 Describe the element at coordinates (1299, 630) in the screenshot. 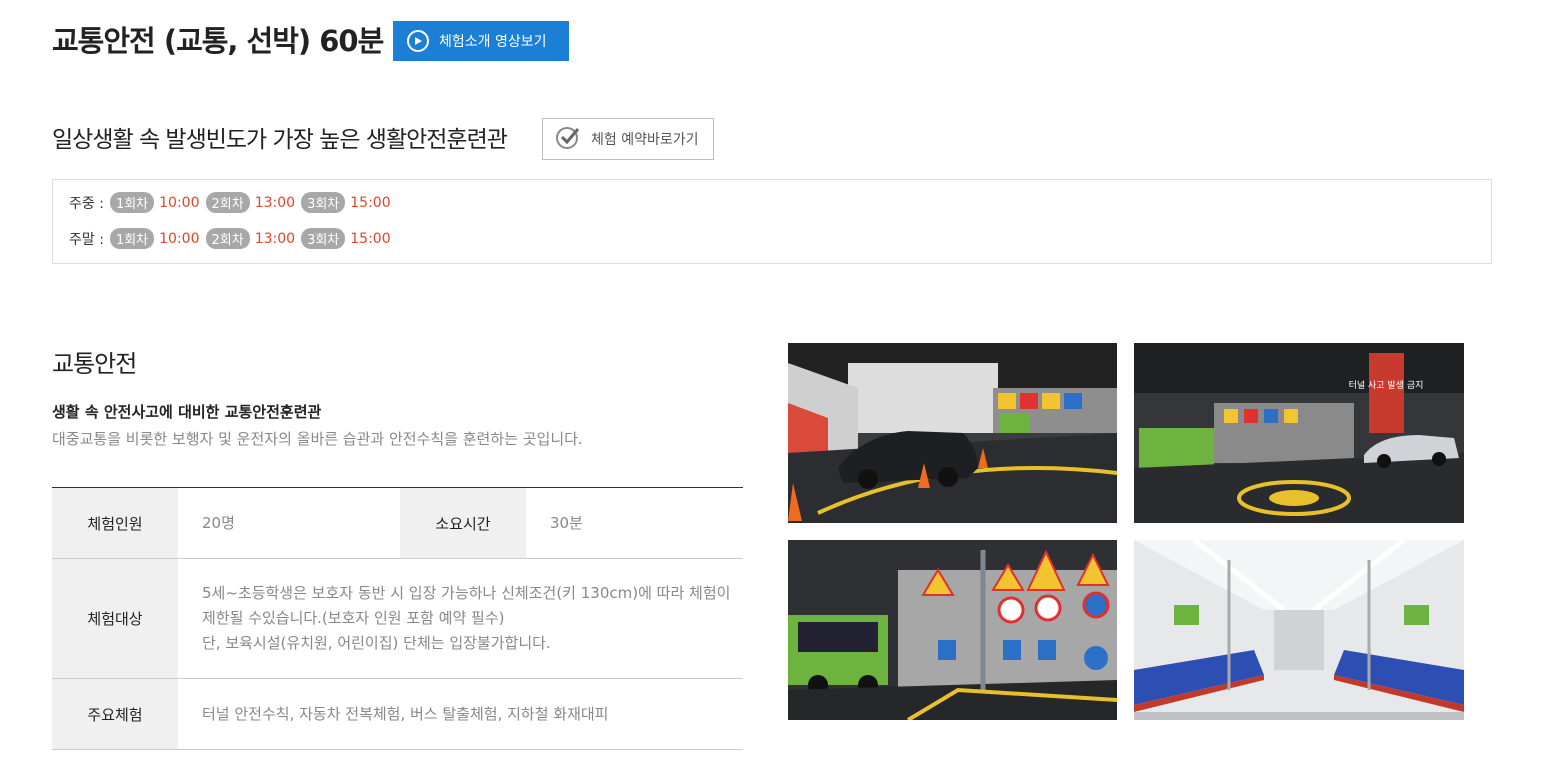

I see `photo-subway` at that location.